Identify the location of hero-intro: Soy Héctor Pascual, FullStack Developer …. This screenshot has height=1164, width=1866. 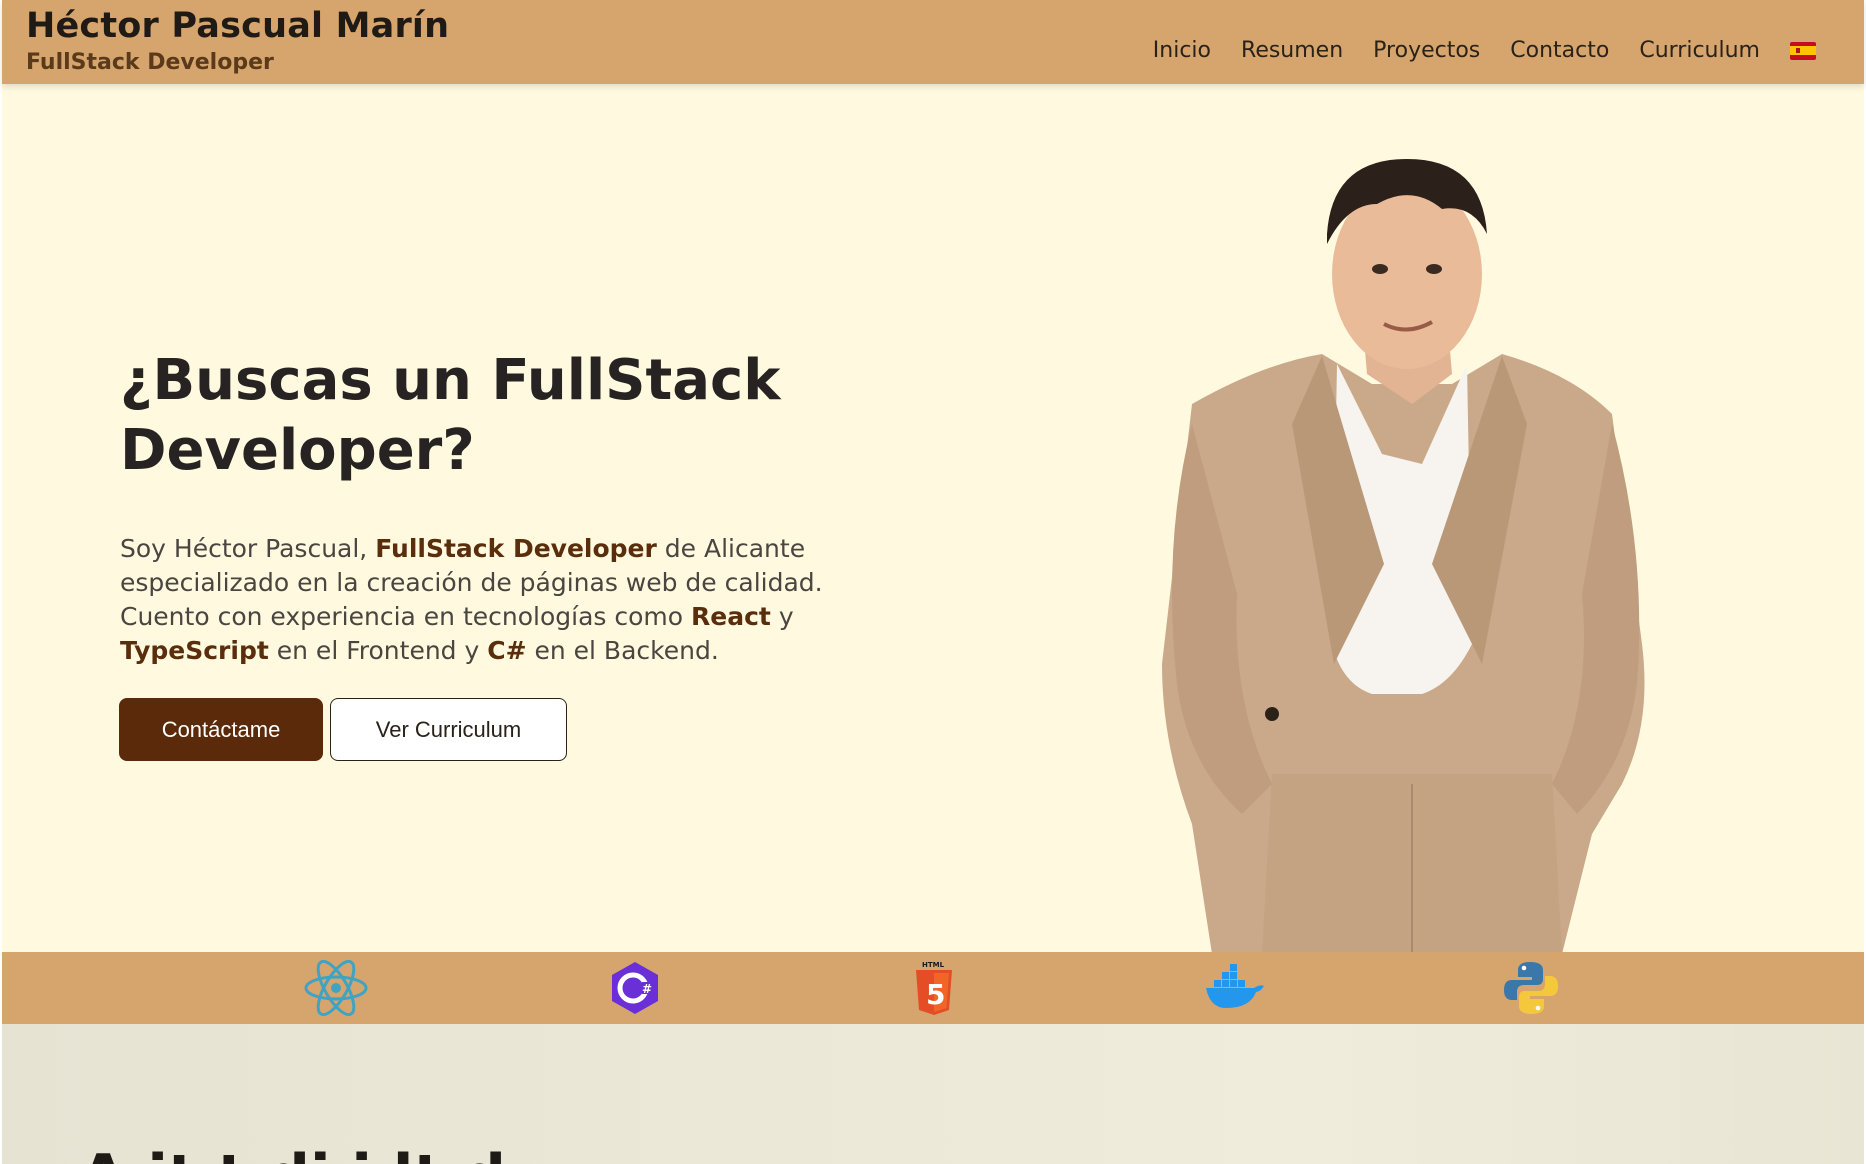
(510, 600).